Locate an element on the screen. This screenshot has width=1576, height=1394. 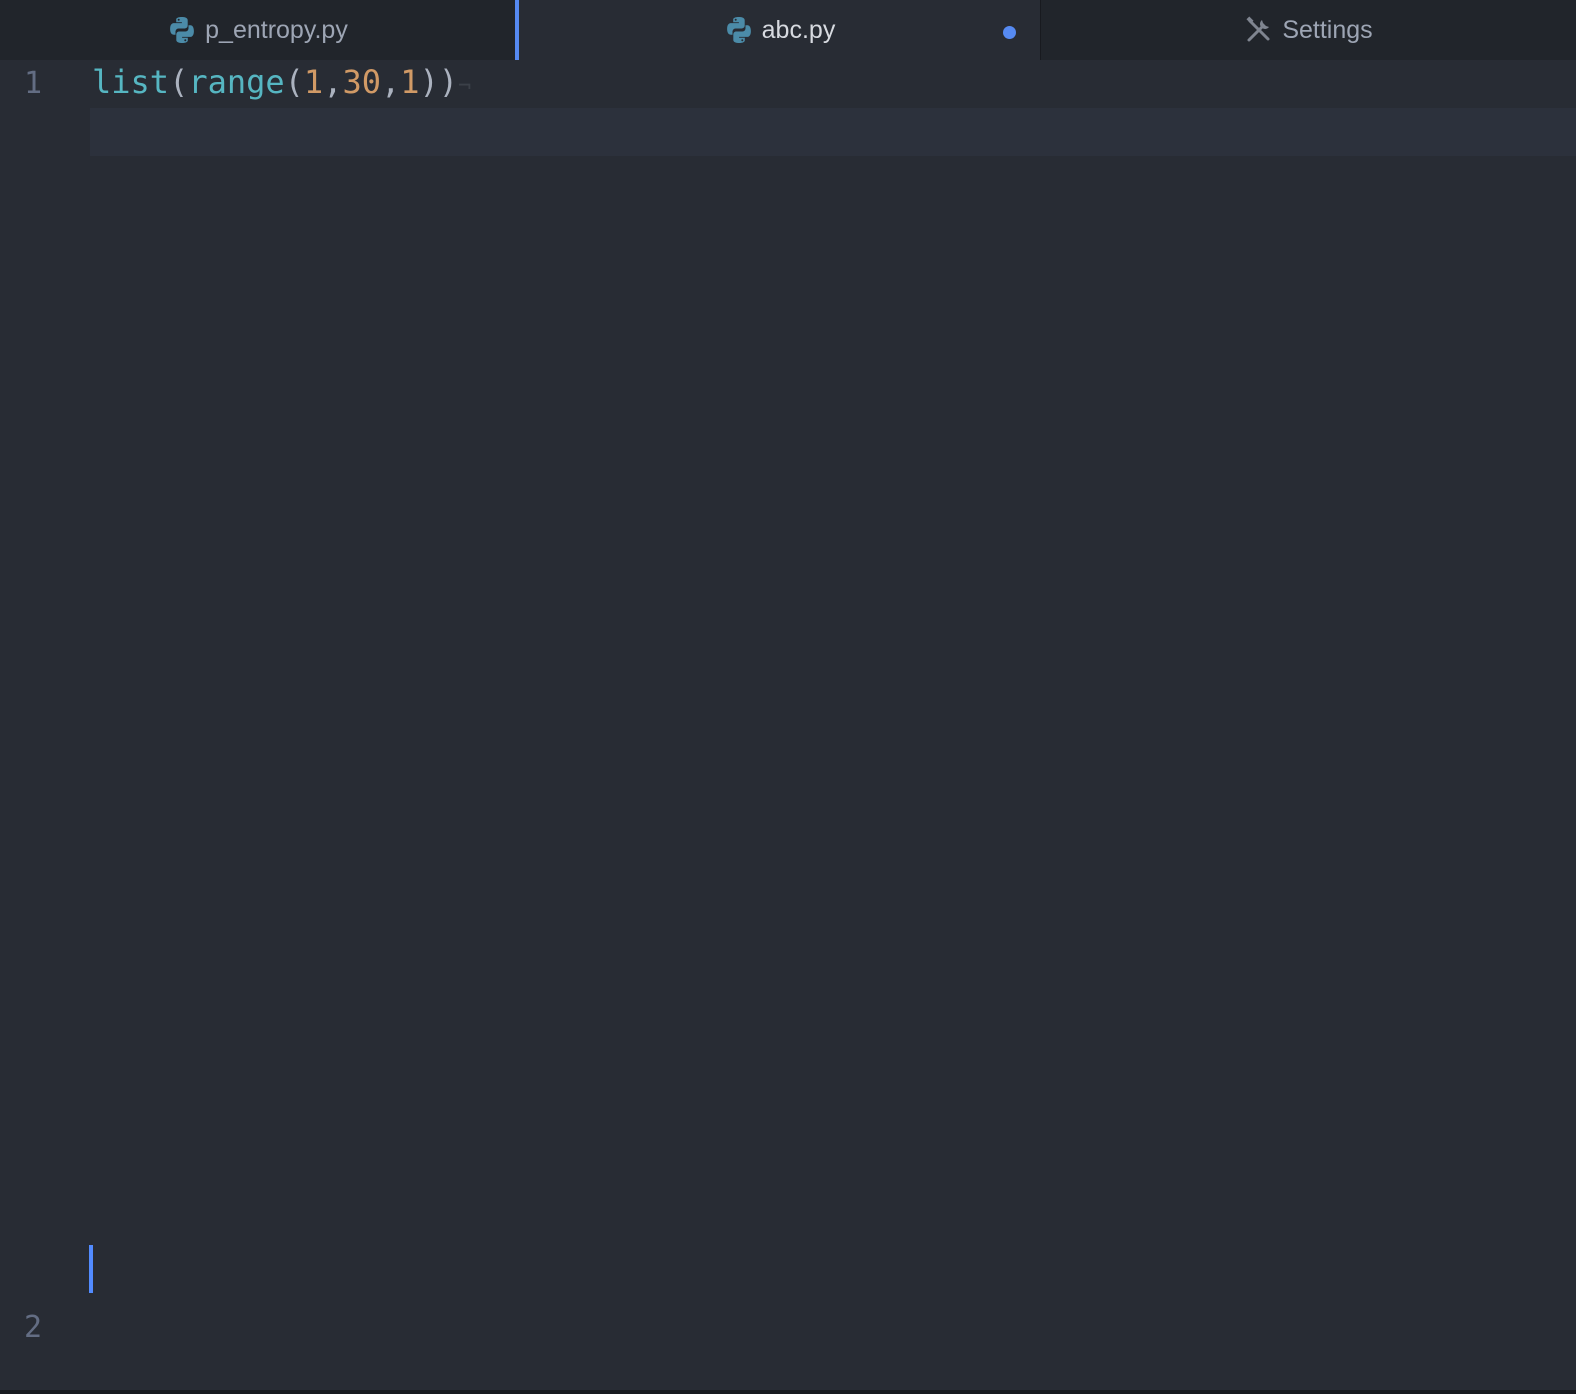
tab-label: Settings is located at coordinates (1327, 29).